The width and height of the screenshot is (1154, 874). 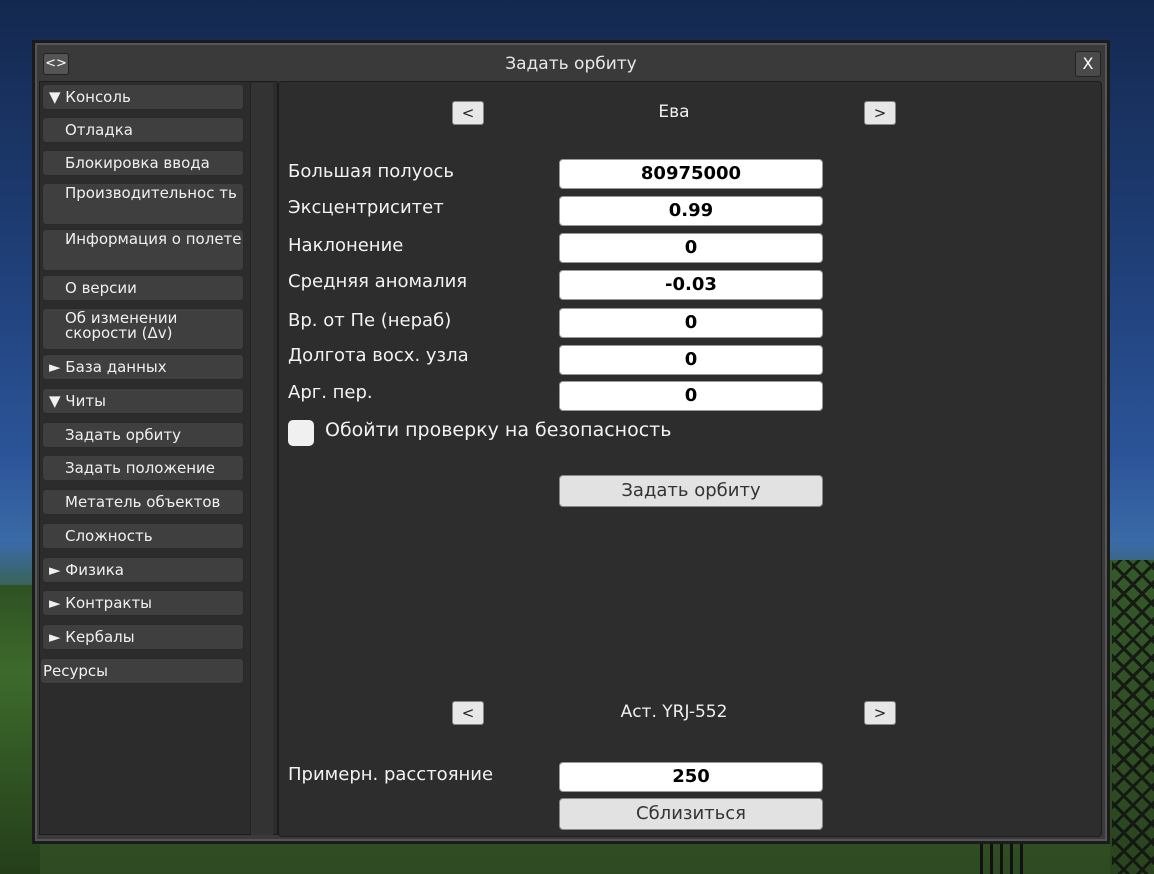 What do you see at coordinates (1088, 64) in the screenshot?
I see `close-button: X` at bounding box center [1088, 64].